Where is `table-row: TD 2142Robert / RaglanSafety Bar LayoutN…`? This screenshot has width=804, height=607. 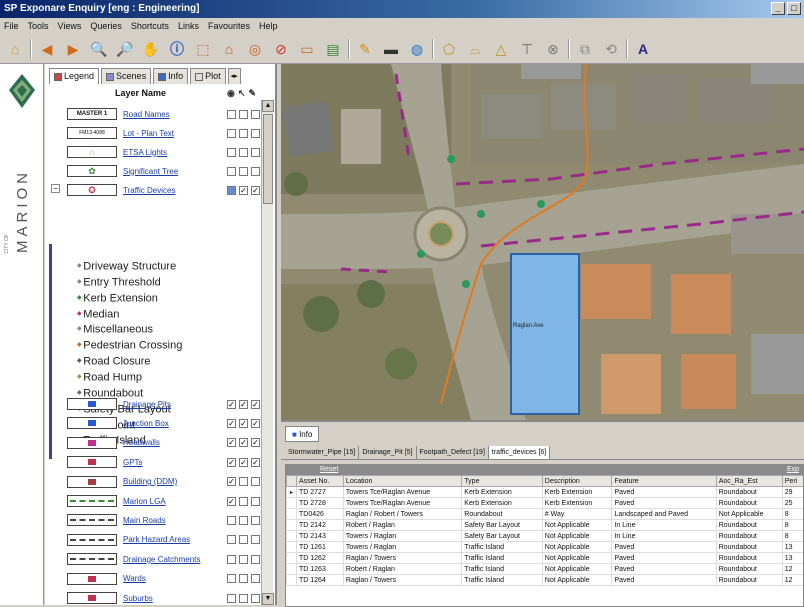
table-row: TD 2142Robert / RaglanSafety Bar LayoutN… is located at coordinates (545, 525).